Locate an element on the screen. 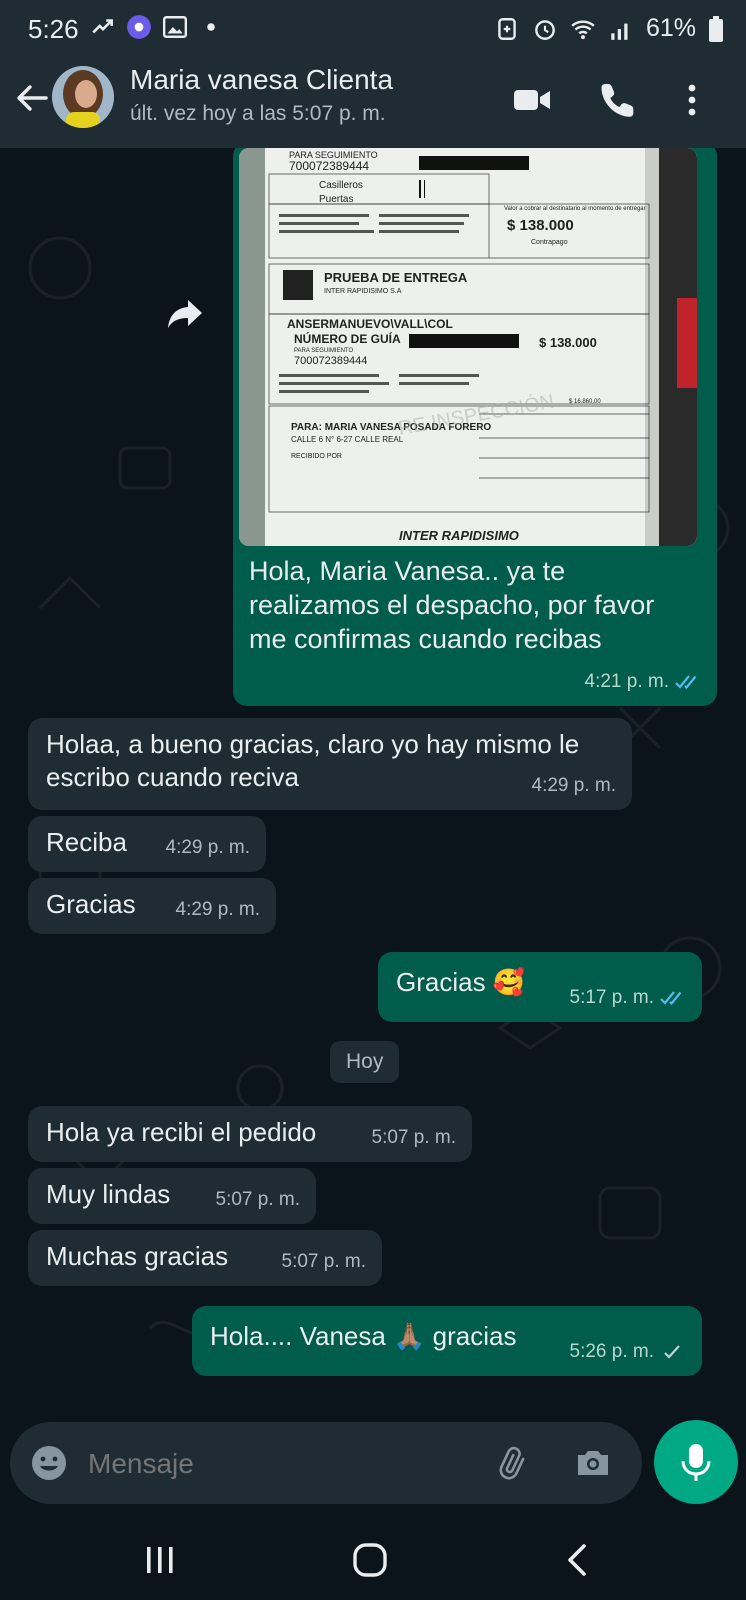 This screenshot has height=1600, width=746. message-incoming: Muchas gracias 5:07 p. m. is located at coordinates (205, 1258).